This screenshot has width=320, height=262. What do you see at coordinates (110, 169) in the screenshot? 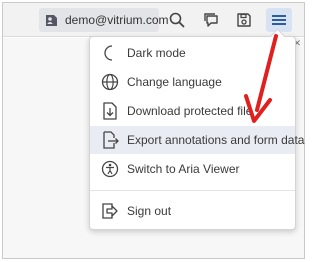
I see `accessibility-icon` at bounding box center [110, 169].